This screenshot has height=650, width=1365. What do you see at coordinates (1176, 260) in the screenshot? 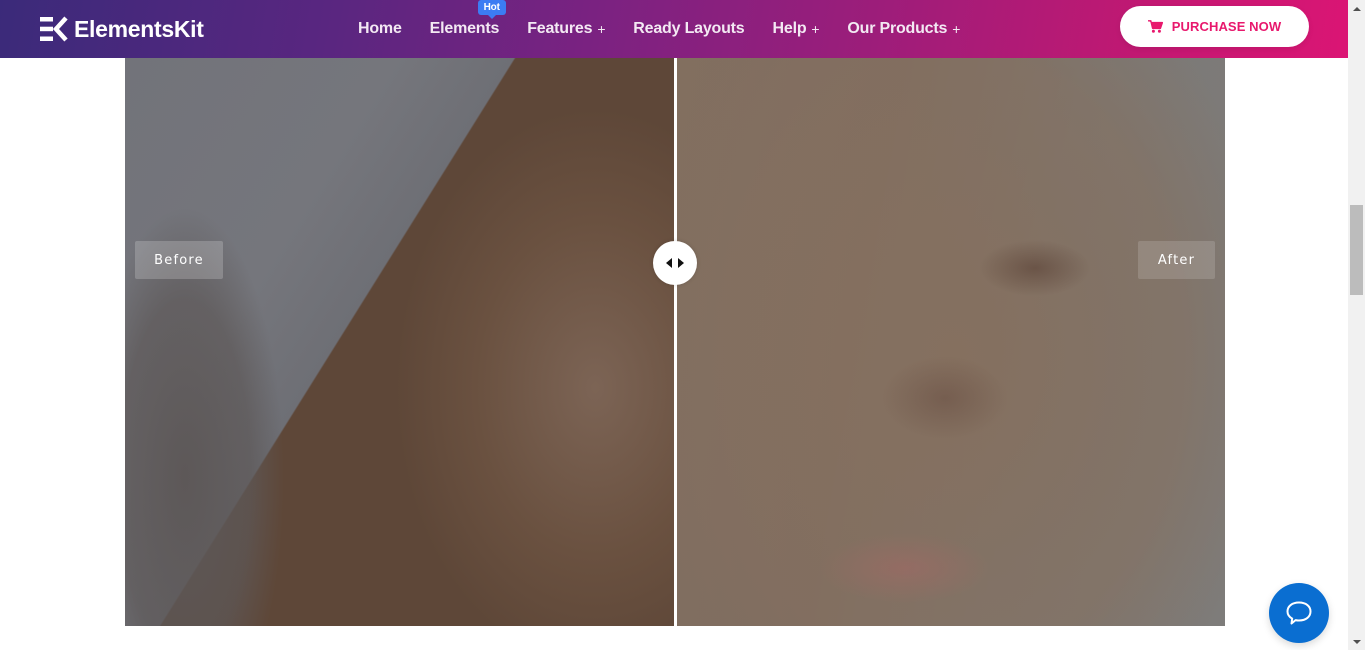
I see `after-label: After` at bounding box center [1176, 260].